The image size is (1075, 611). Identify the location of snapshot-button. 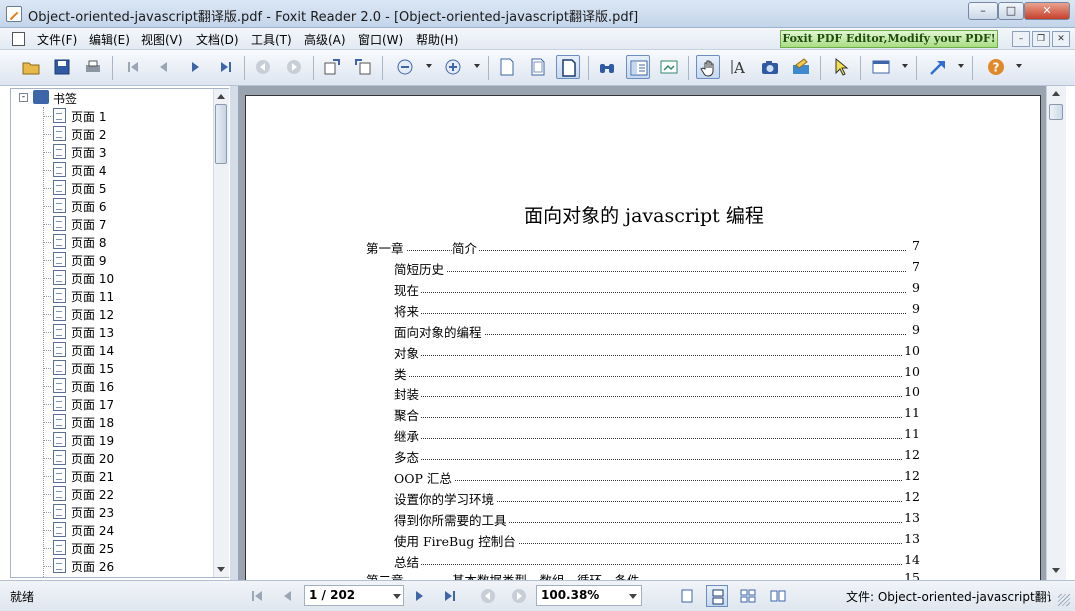
(770, 67).